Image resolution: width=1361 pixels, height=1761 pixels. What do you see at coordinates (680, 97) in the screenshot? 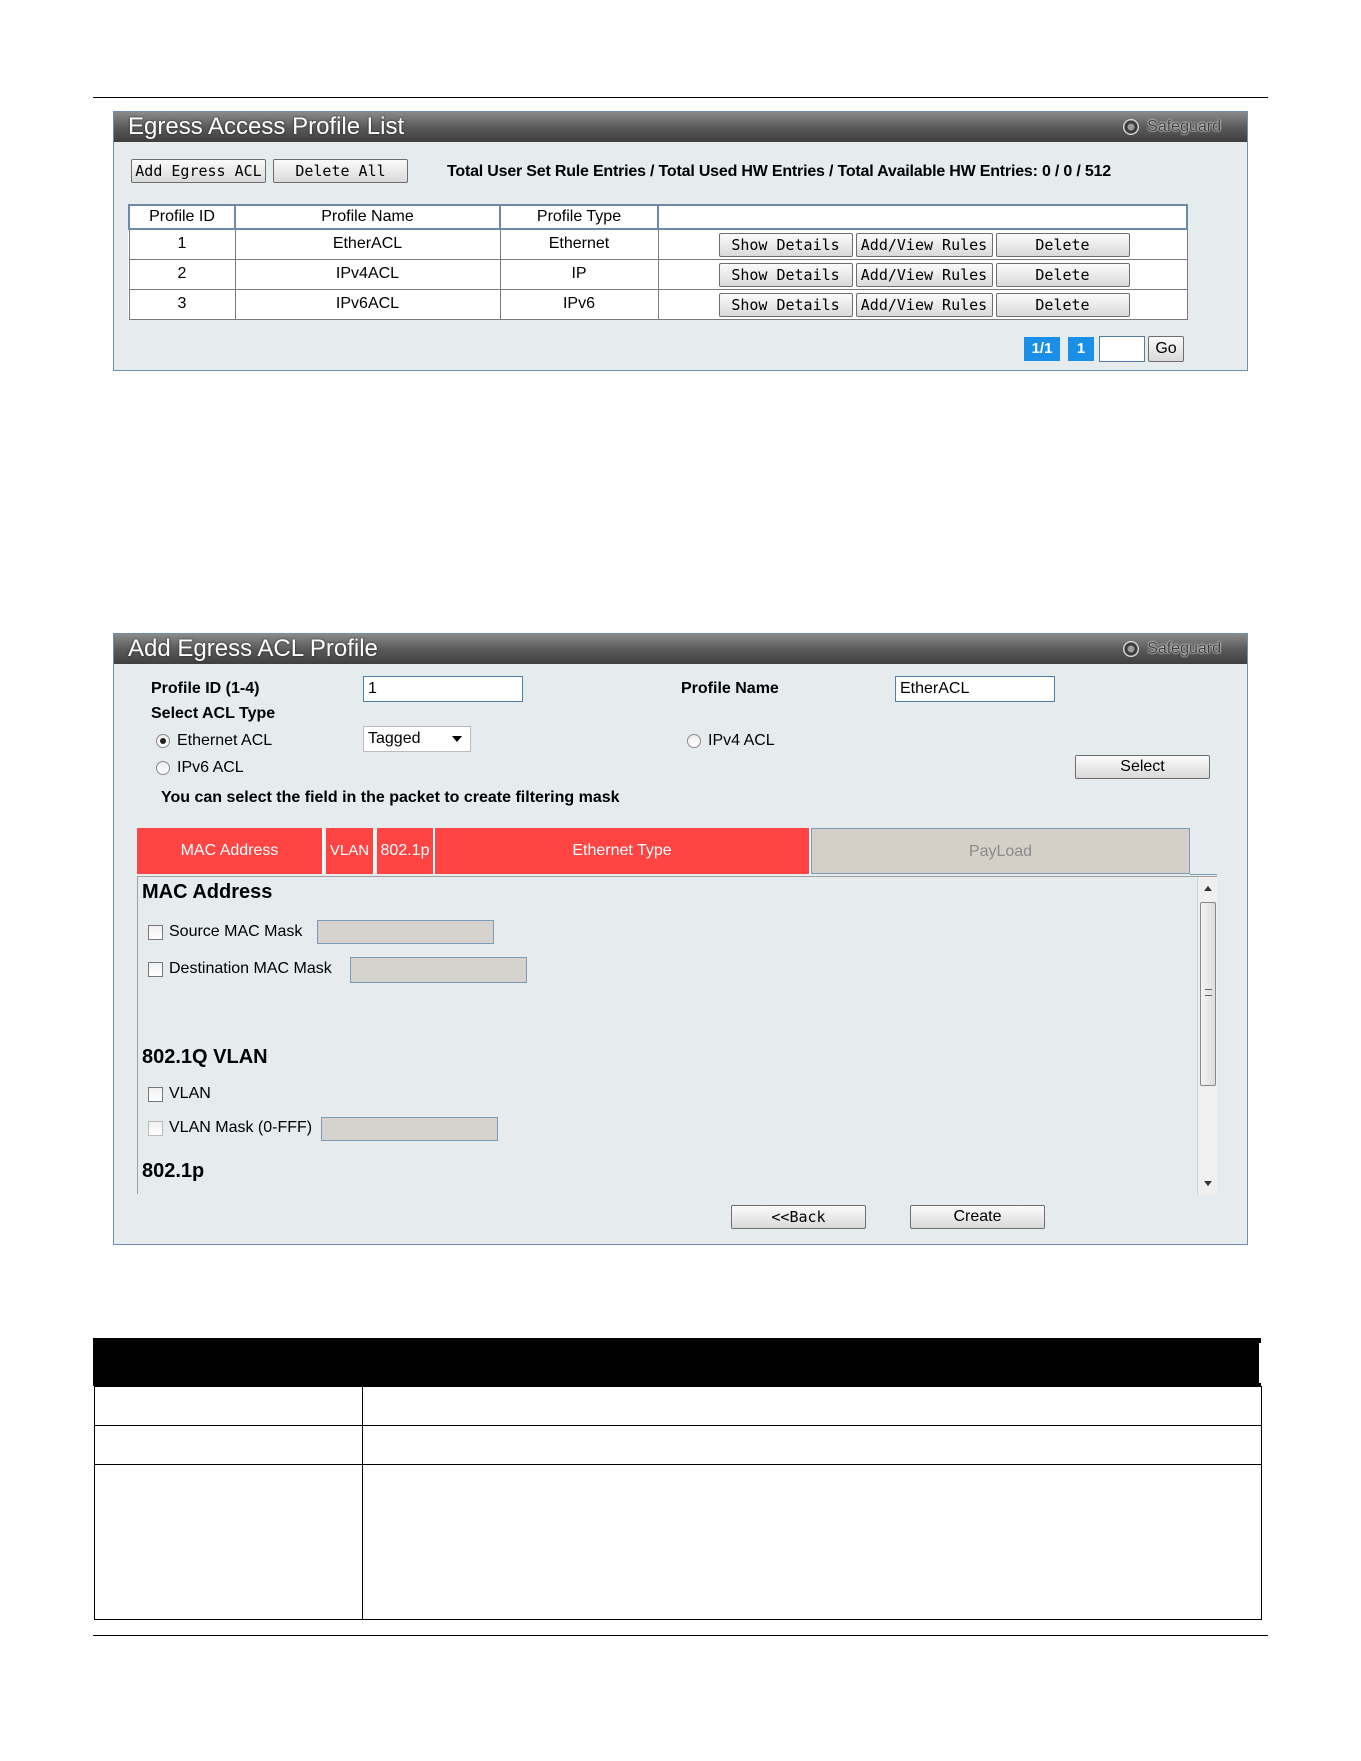
I see `top-rule` at bounding box center [680, 97].